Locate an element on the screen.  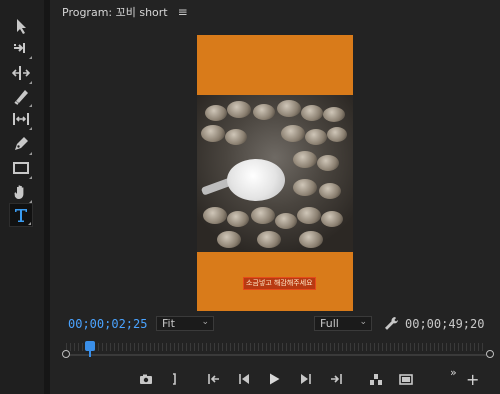
go-to-in-icon is located at coordinates (213, 379).